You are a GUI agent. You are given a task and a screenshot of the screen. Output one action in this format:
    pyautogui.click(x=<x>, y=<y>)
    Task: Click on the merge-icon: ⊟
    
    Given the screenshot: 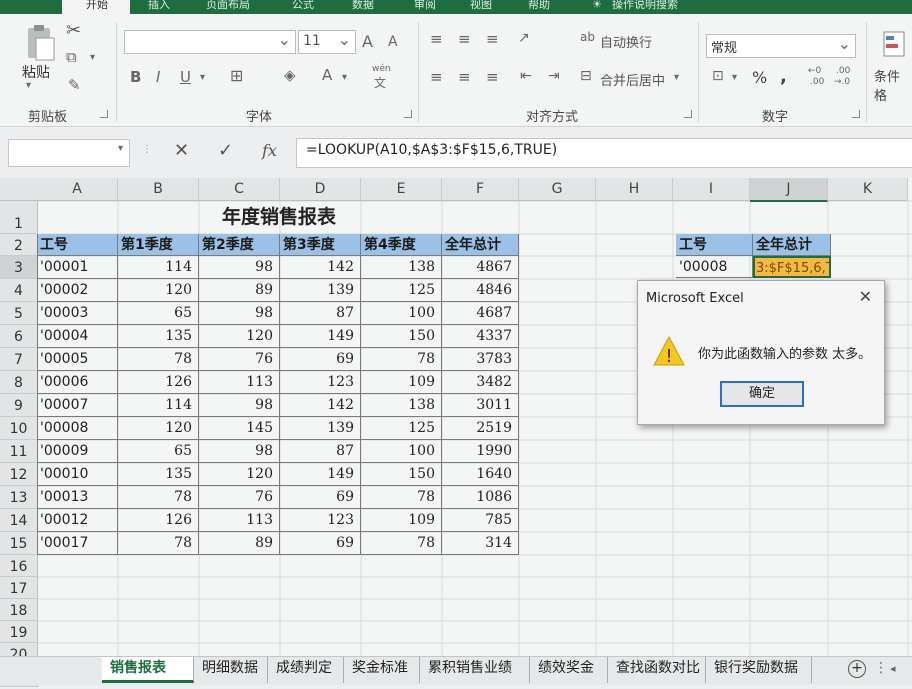 What is the action you would take?
    pyautogui.click(x=586, y=76)
    